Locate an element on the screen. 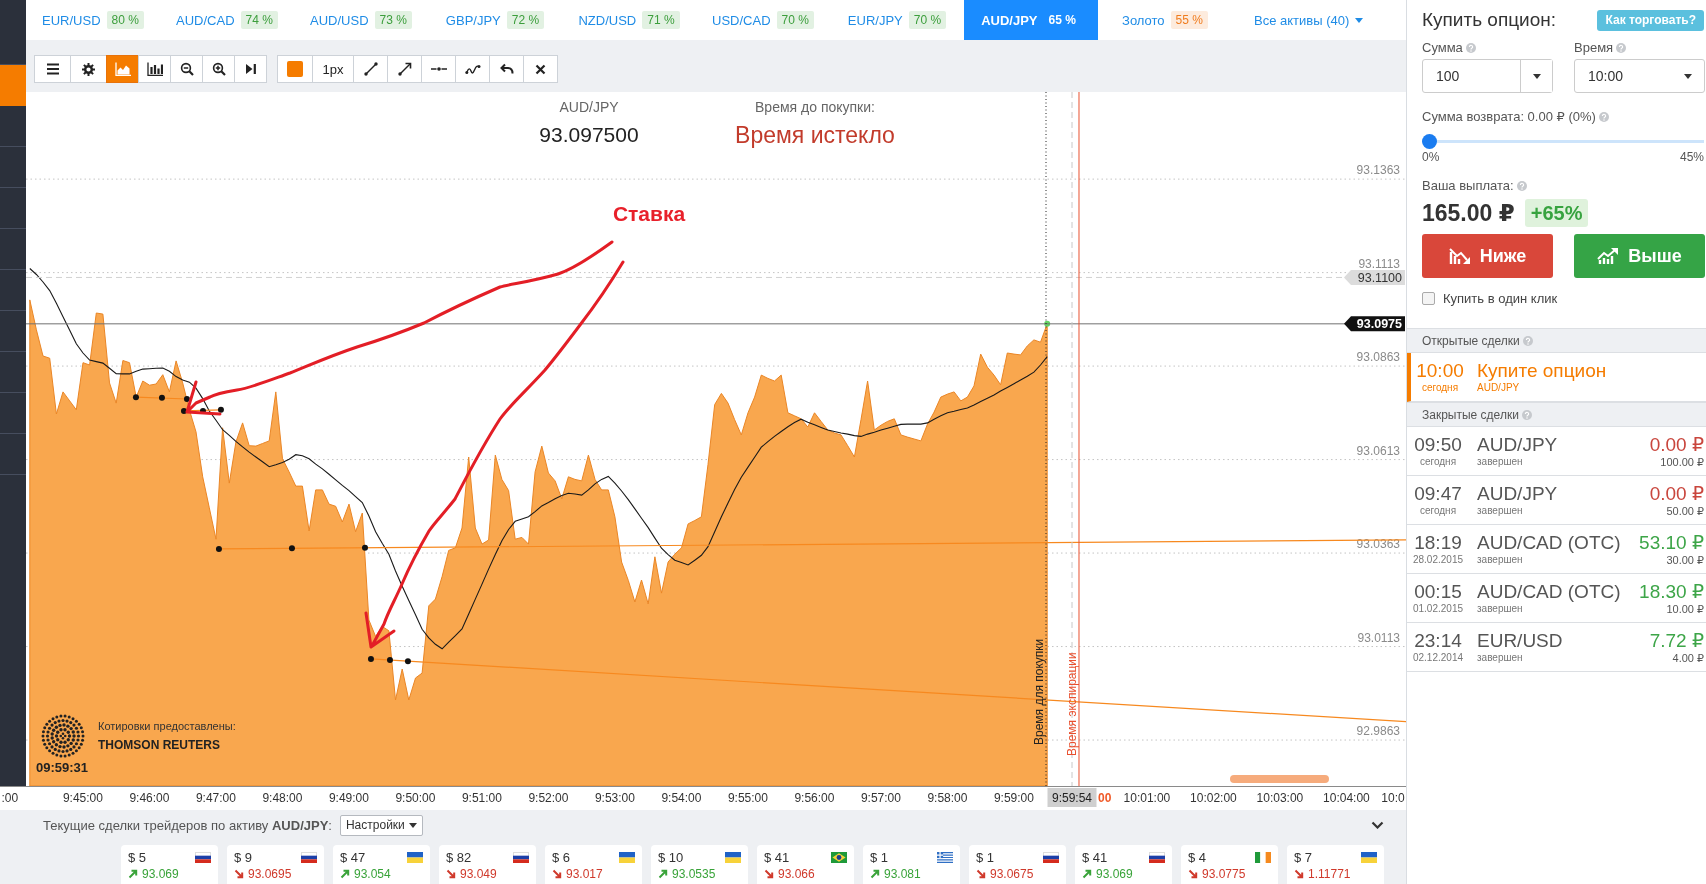 This screenshot has width=1706, height=884. trade-payout: 18.30 ₽ is located at coordinates (1671, 591).